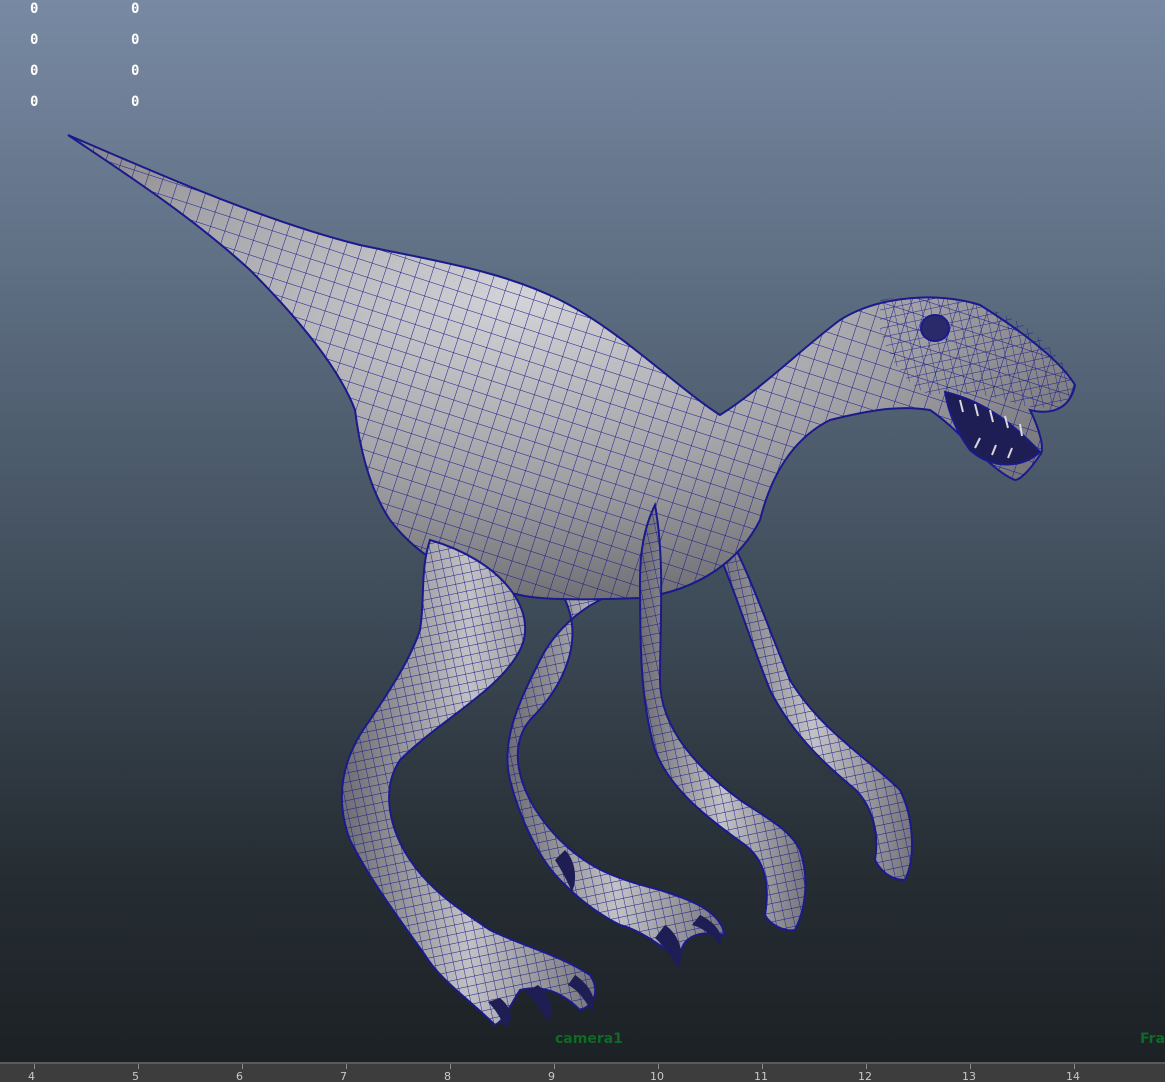 This screenshot has width=1165, height=1082. I want to click on timeline-tick: 5, so click(135, 1076).